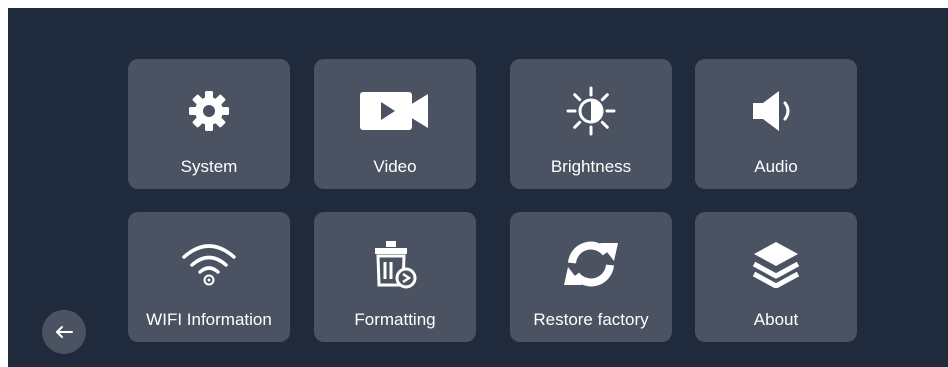  I want to click on tile-label: Brightness, so click(591, 166).